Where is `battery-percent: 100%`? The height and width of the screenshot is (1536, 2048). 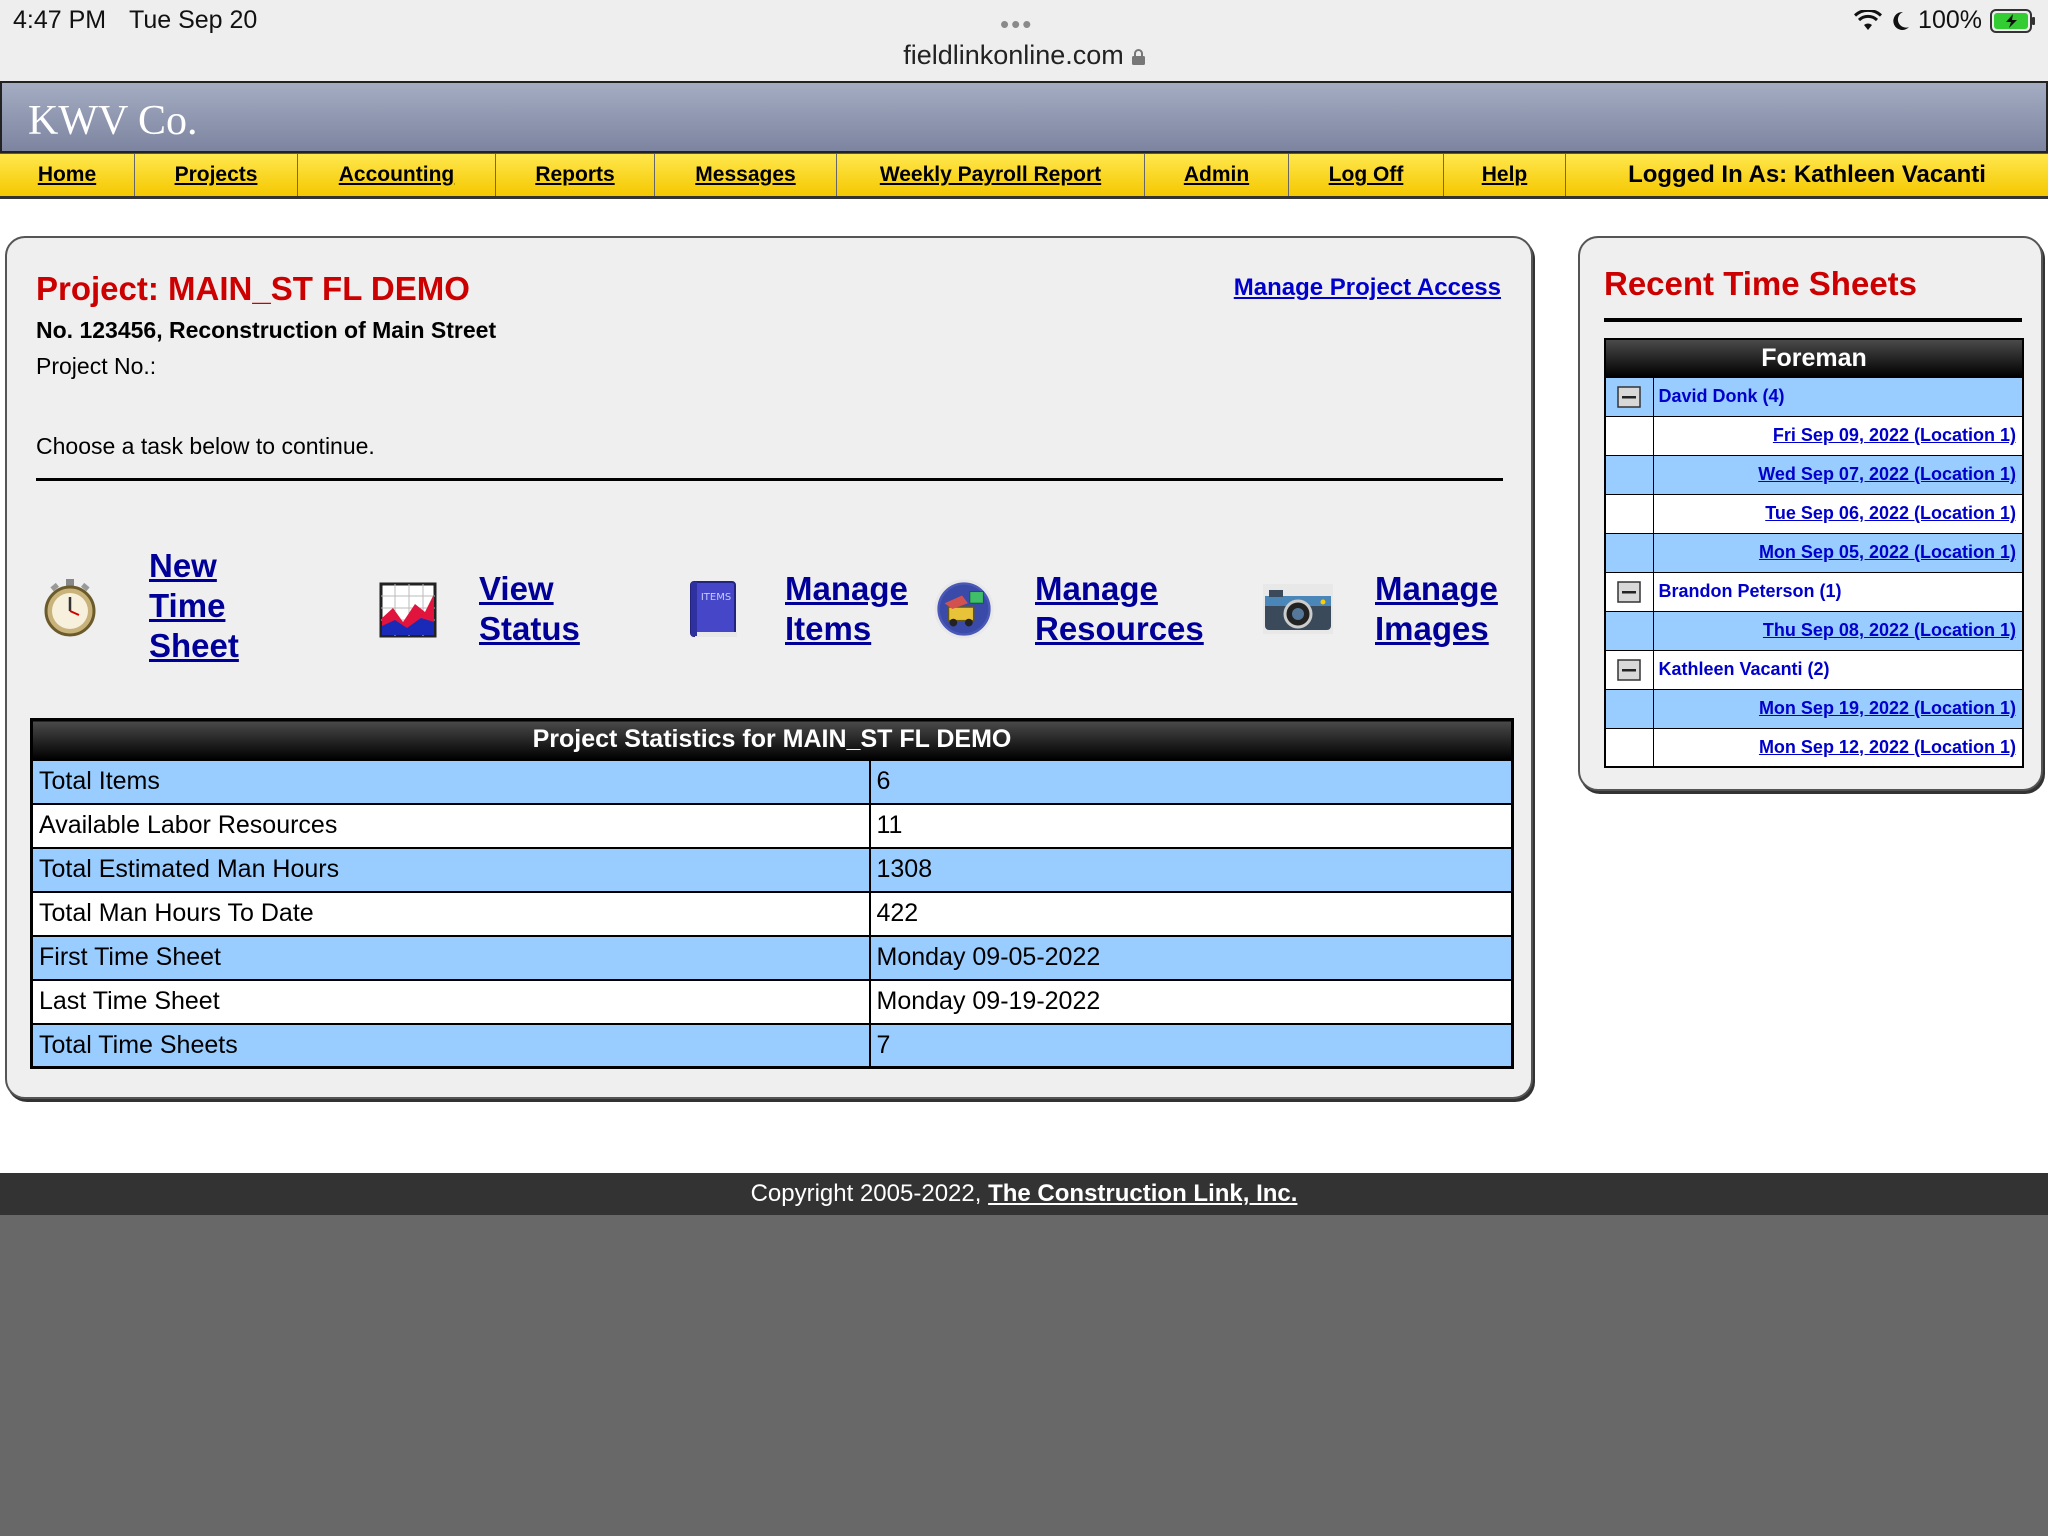 battery-percent: 100% is located at coordinates (1950, 20).